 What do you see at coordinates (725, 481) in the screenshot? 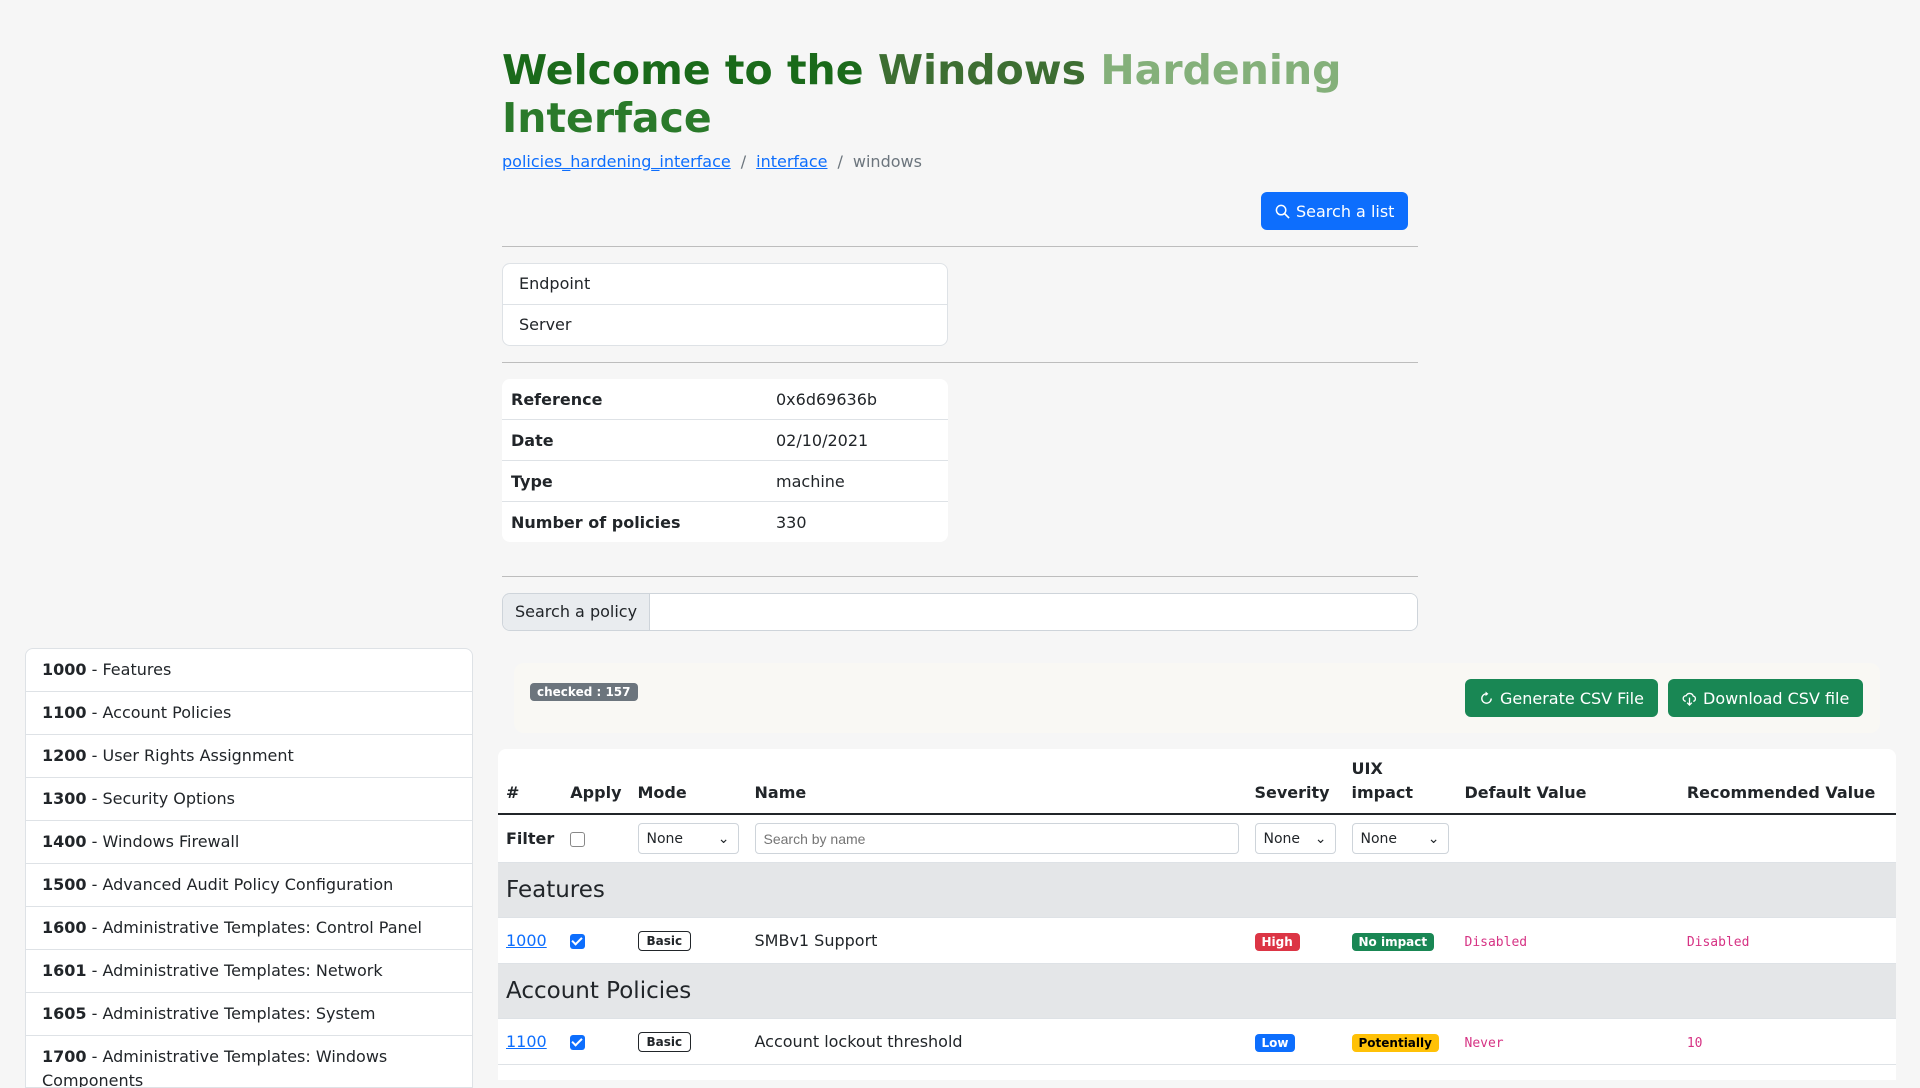
I see `info-row: Type machine` at bounding box center [725, 481].